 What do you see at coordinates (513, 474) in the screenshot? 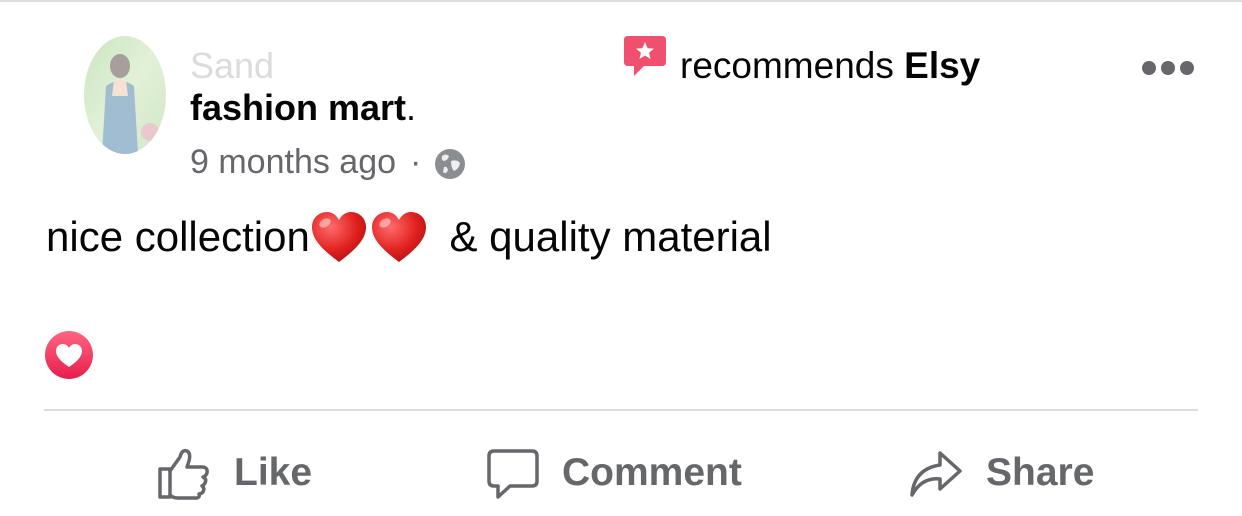
I see `comment-bubble-icon` at bounding box center [513, 474].